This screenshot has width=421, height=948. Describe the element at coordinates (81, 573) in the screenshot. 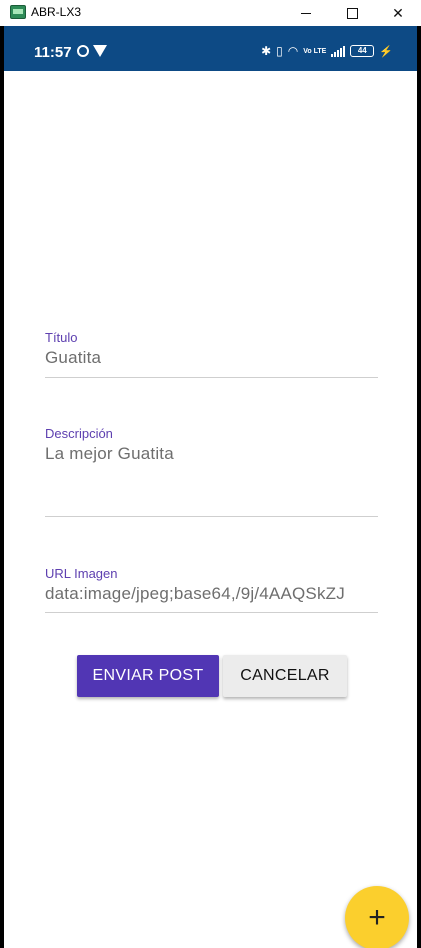

I see `image-url-label: URL Imagen` at that location.